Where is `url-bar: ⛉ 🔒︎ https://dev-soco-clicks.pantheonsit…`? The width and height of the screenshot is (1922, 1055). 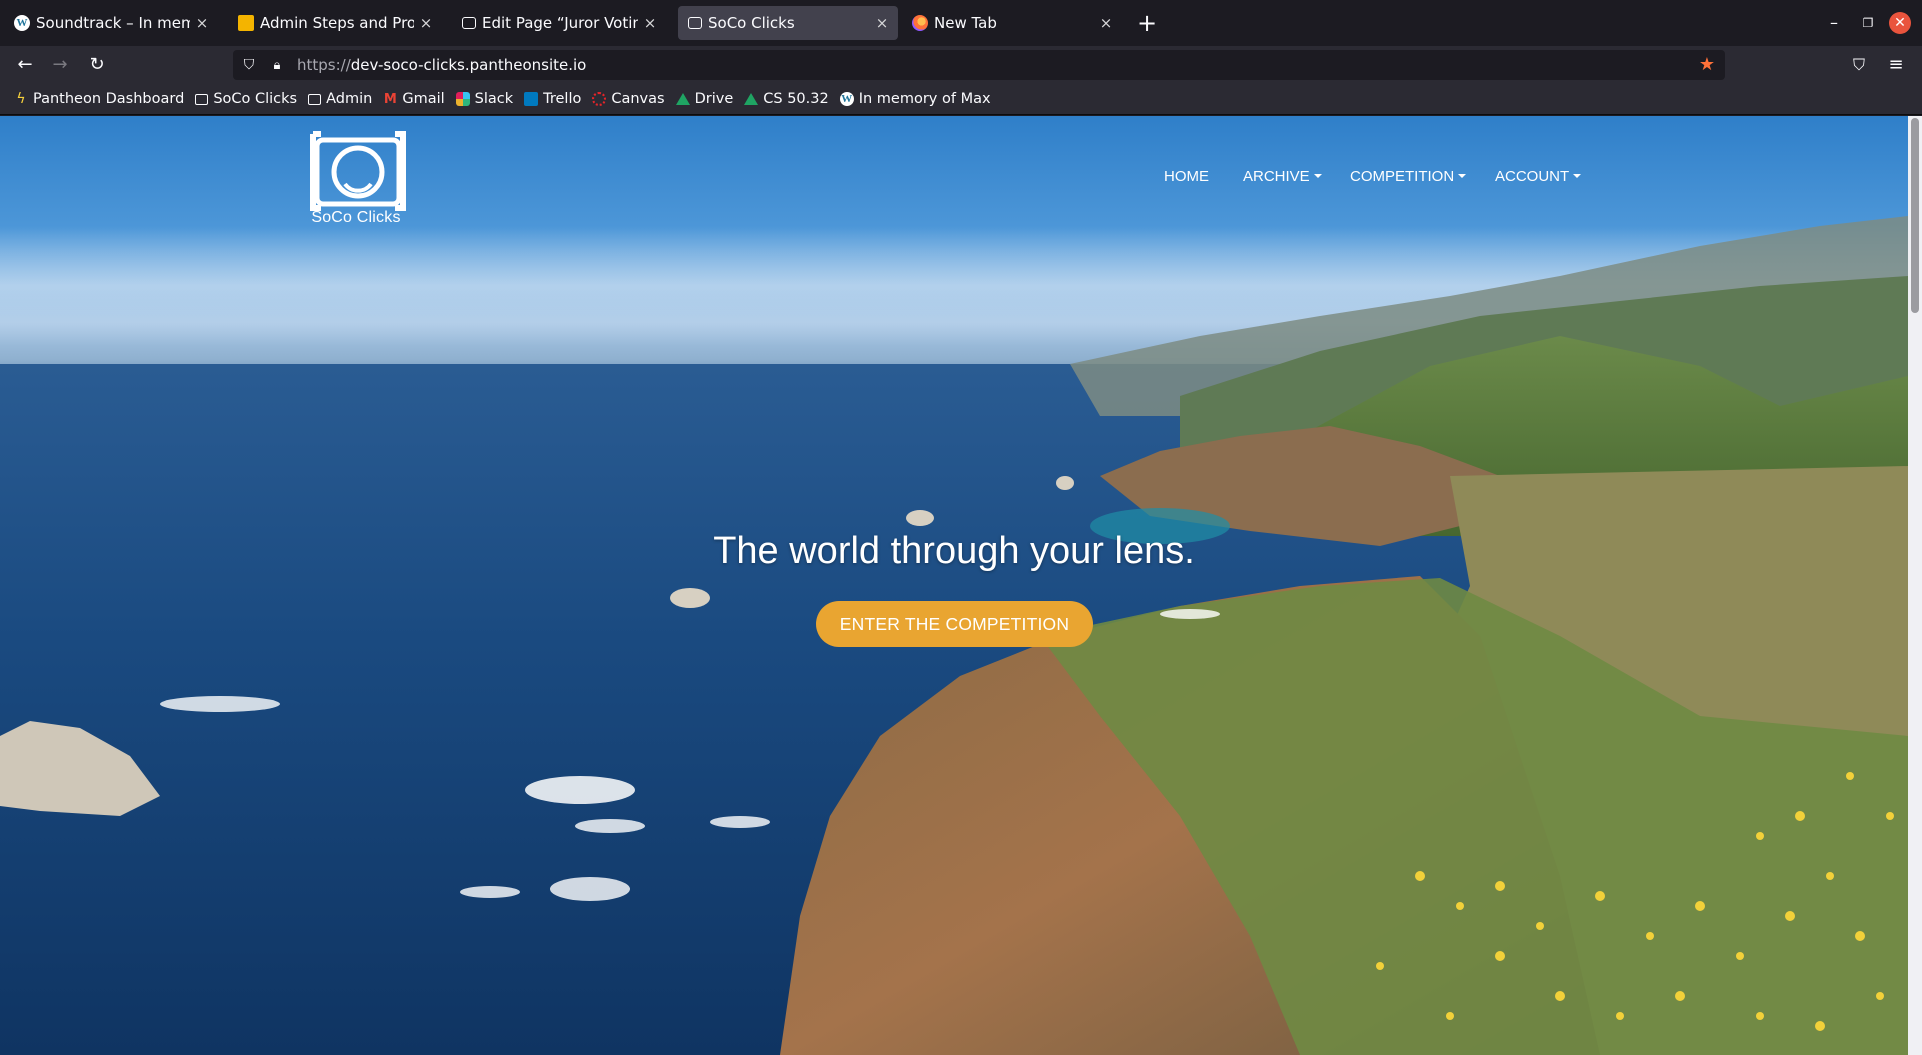 url-bar: ⛉ 🔒︎ https://dev-soco-clicks.pantheonsit… is located at coordinates (979, 65).